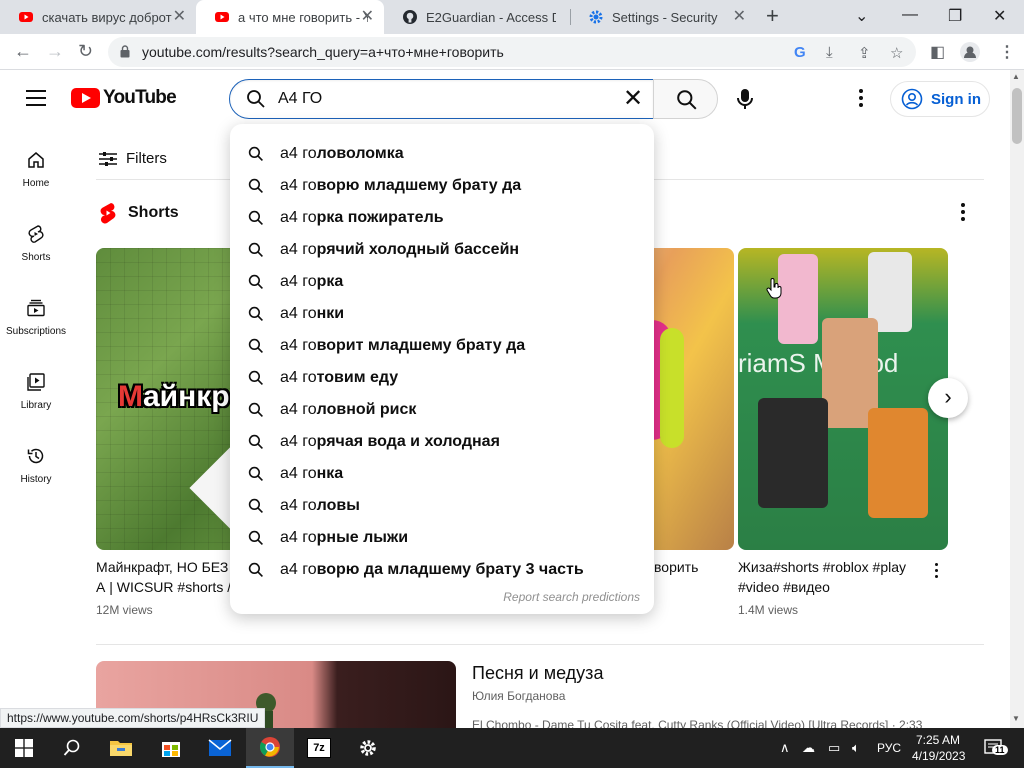 Image resolution: width=1024 pixels, height=768 pixels. I want to click on suggestion-item: а4 го рячая вода и холодная, so click(442, 442).